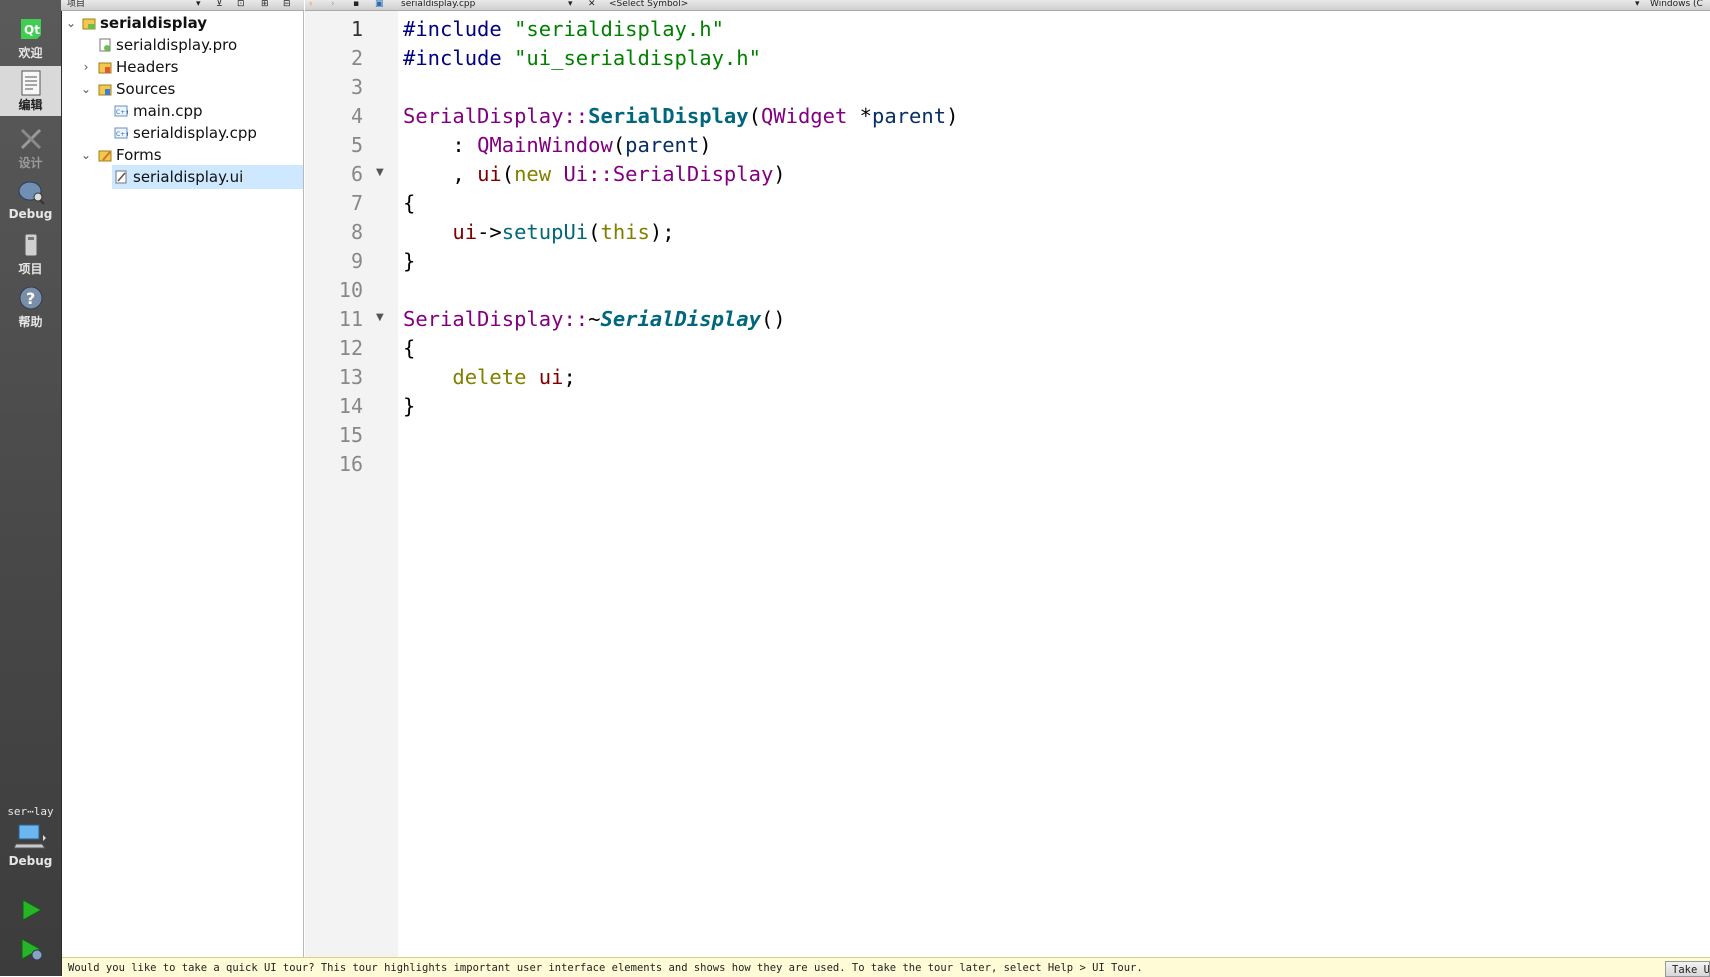  What do you see at coordinates (860, 116) in the screenshot?
I see `code-token: *` at bounding box center [860, 116].